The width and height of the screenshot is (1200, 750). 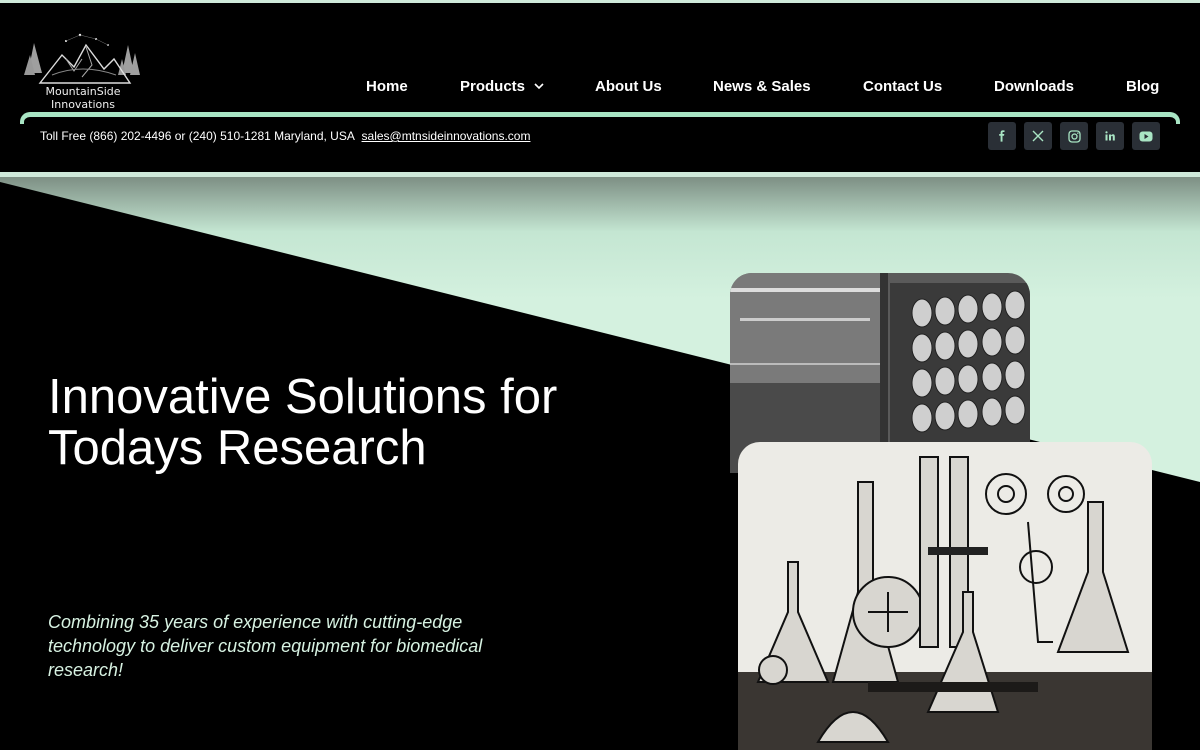 What do you see at coordinates (628, 87) in the screenshot?
I see `nav-about-us: About Us` at bounding box center [628, 87].